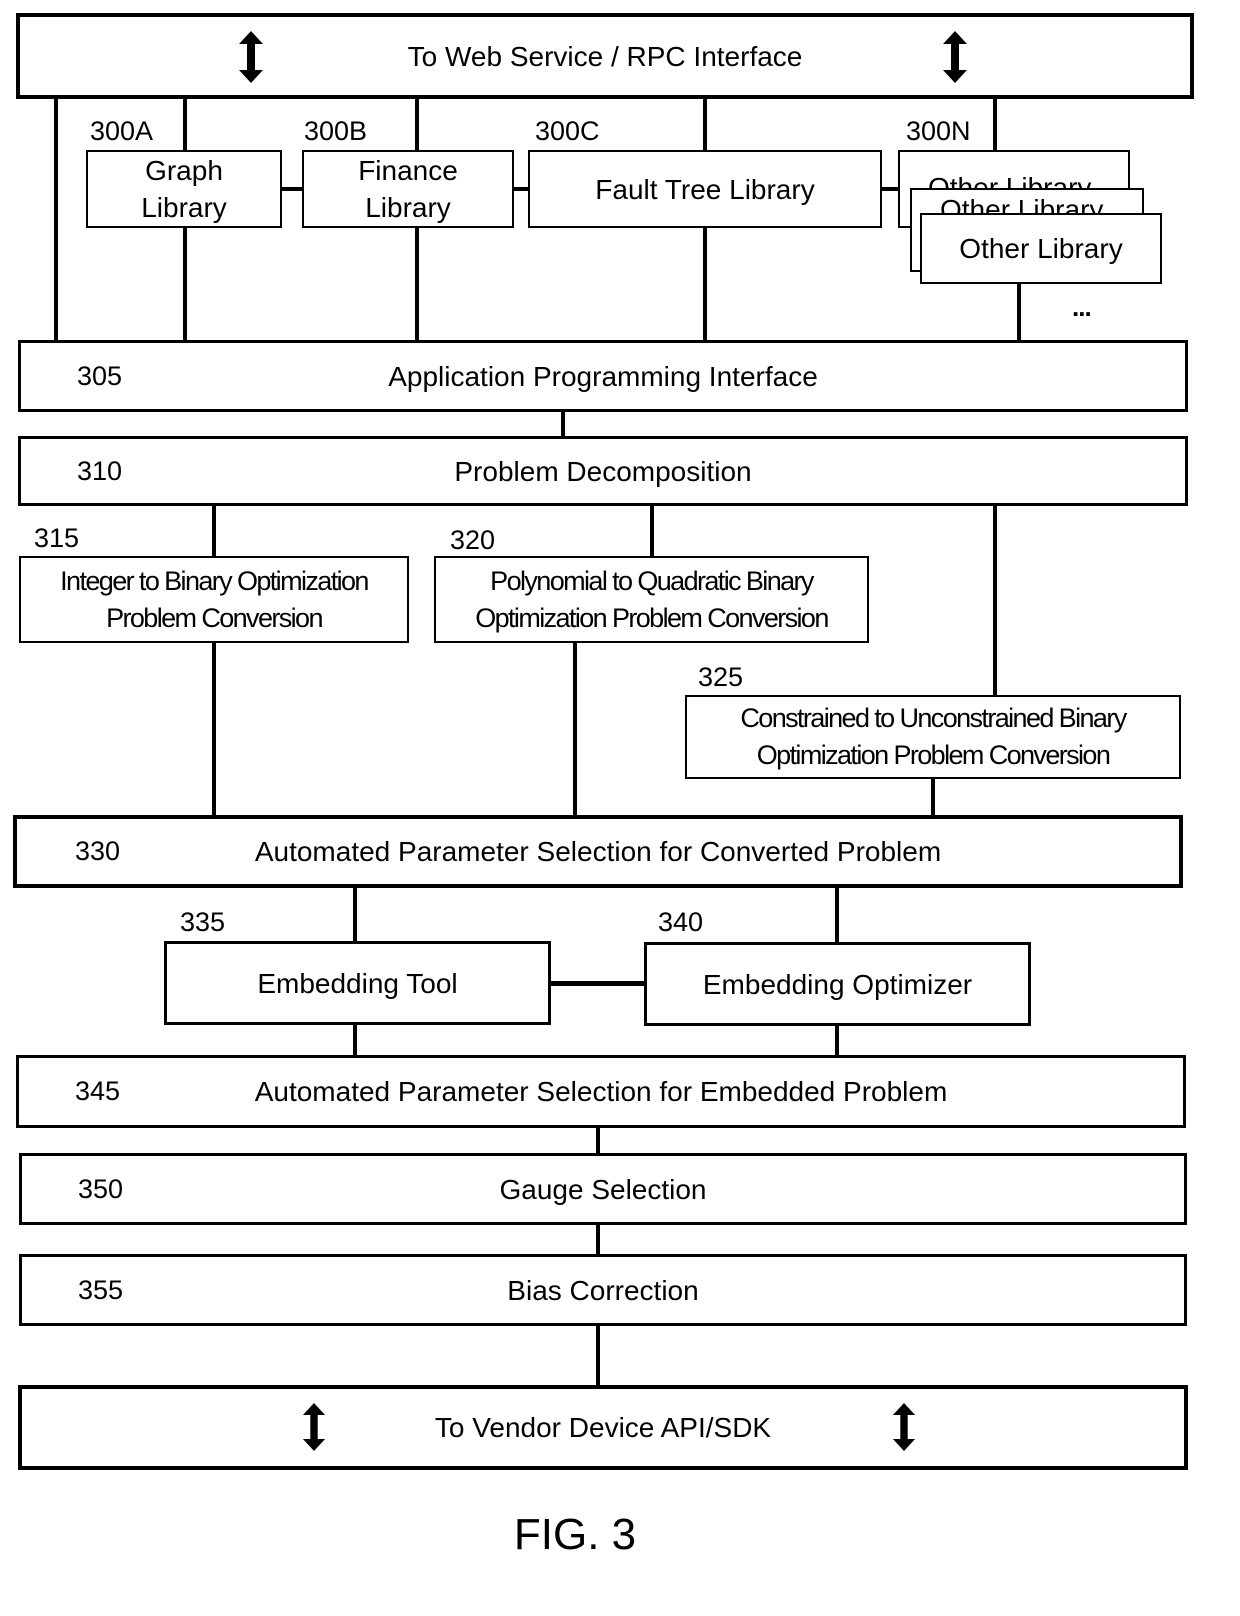  I want to click on ref-label-325: 325, so click(721, 677).